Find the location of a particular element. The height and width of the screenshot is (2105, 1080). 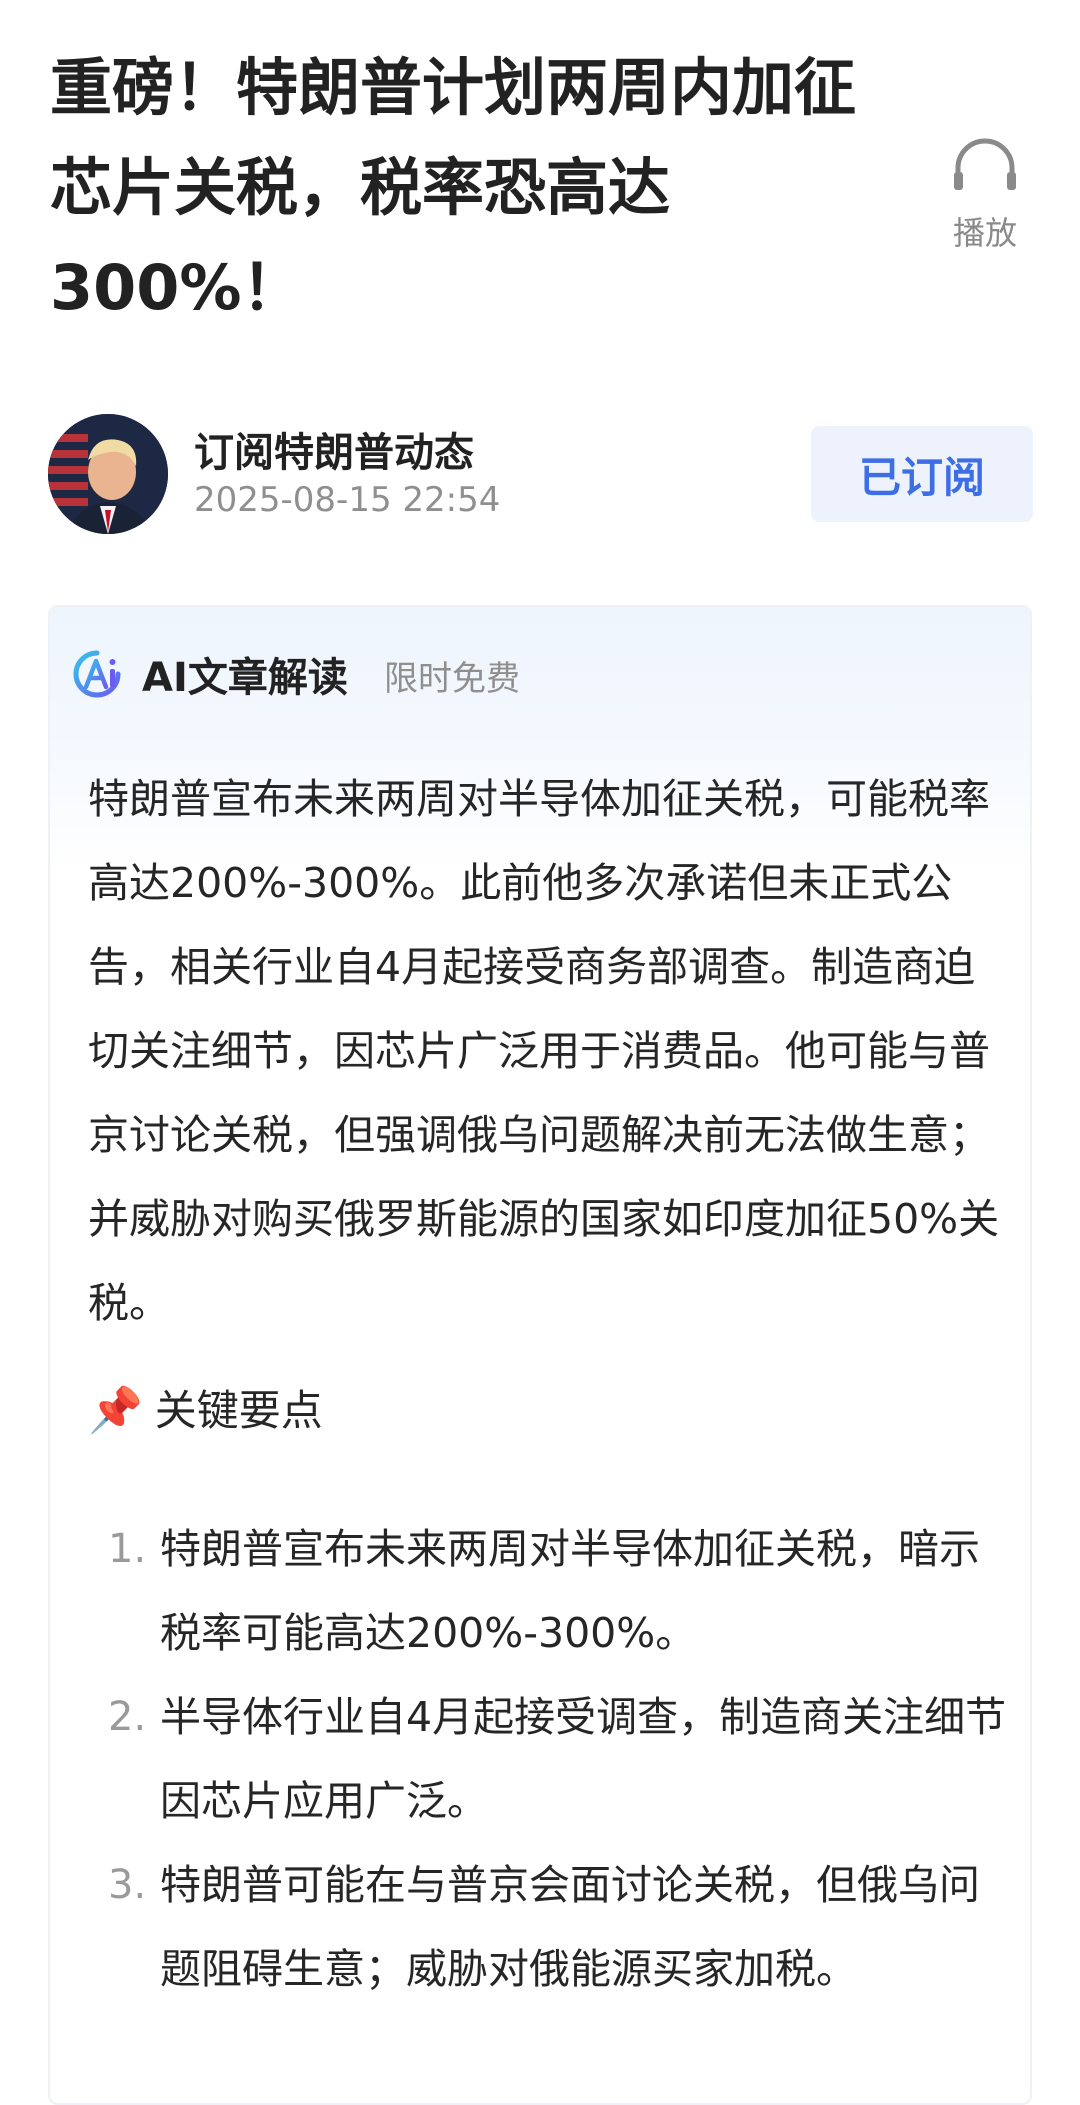

ai-reading-title: AI文章解读 is located at coordinates (245, 678).